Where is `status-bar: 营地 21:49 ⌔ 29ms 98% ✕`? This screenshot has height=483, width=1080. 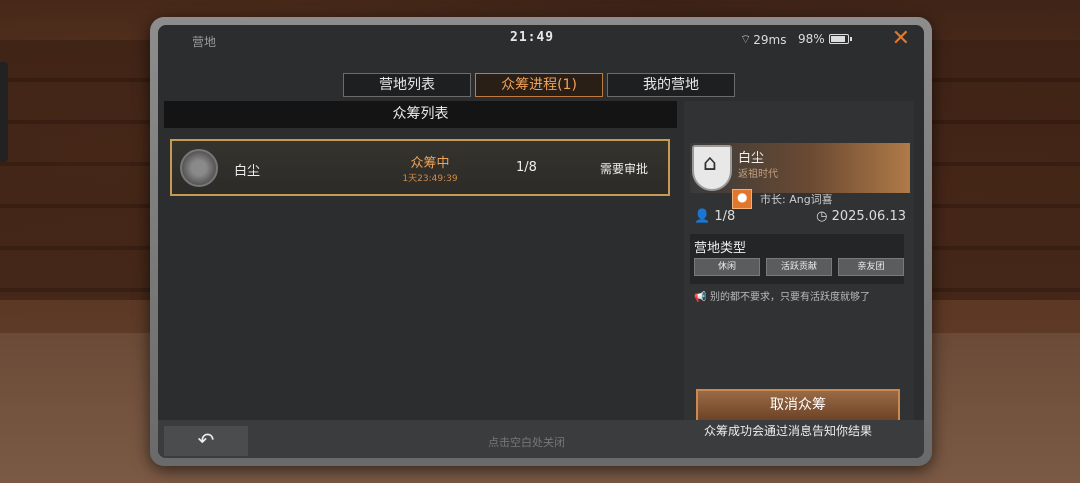 status-bar: 营地 21:49 ⌔ 29ms 98% ✕ is located at coordinates (541, 40).